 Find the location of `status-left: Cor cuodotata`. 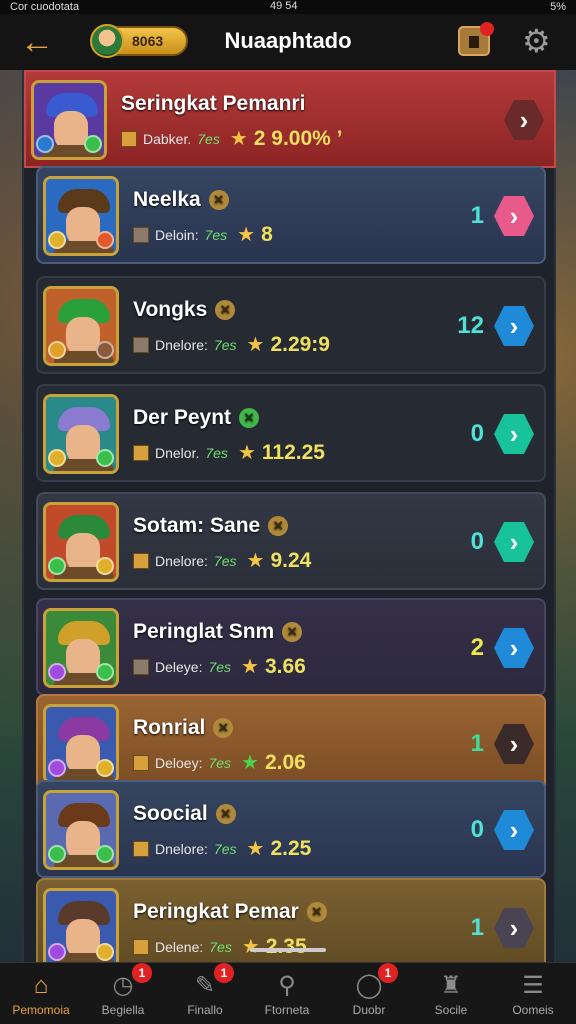

status-left: Cor cuodotata is located at coordinates (45, 7).